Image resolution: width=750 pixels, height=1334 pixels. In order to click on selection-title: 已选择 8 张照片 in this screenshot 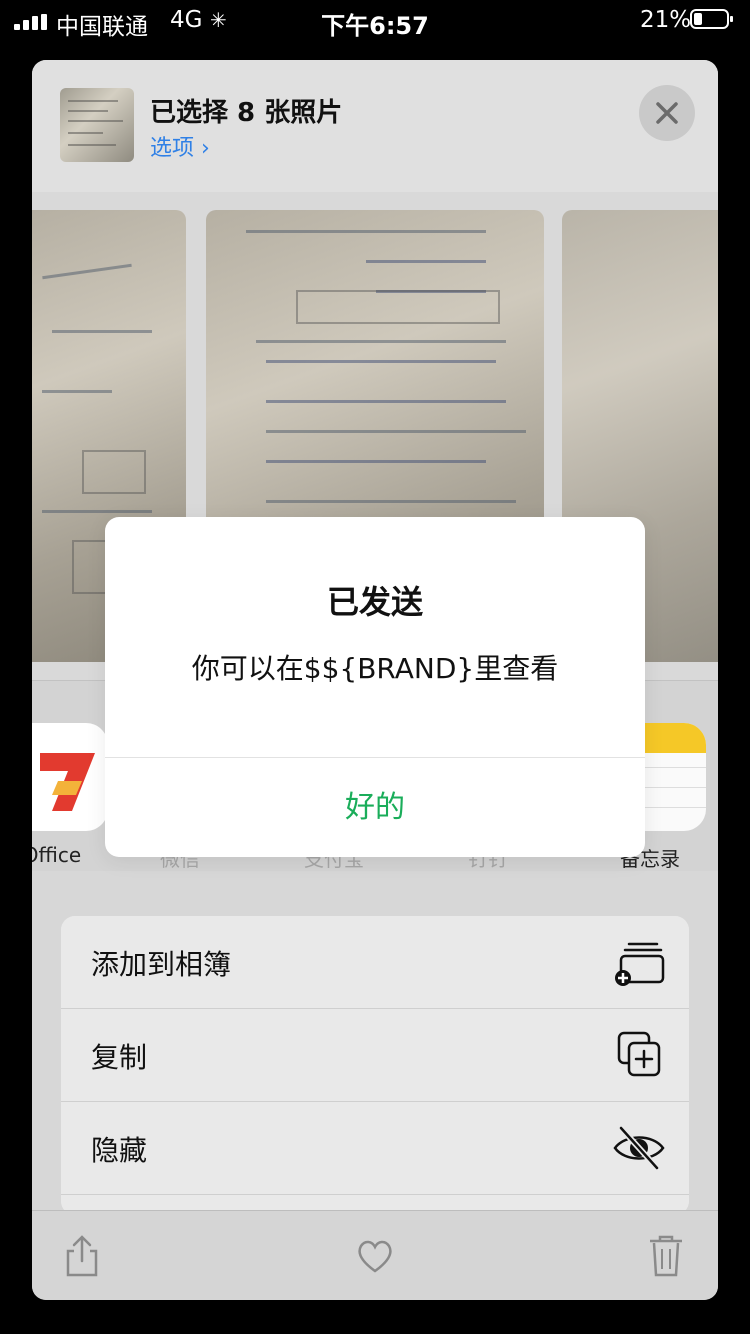, I will do `click(246, 113)`.